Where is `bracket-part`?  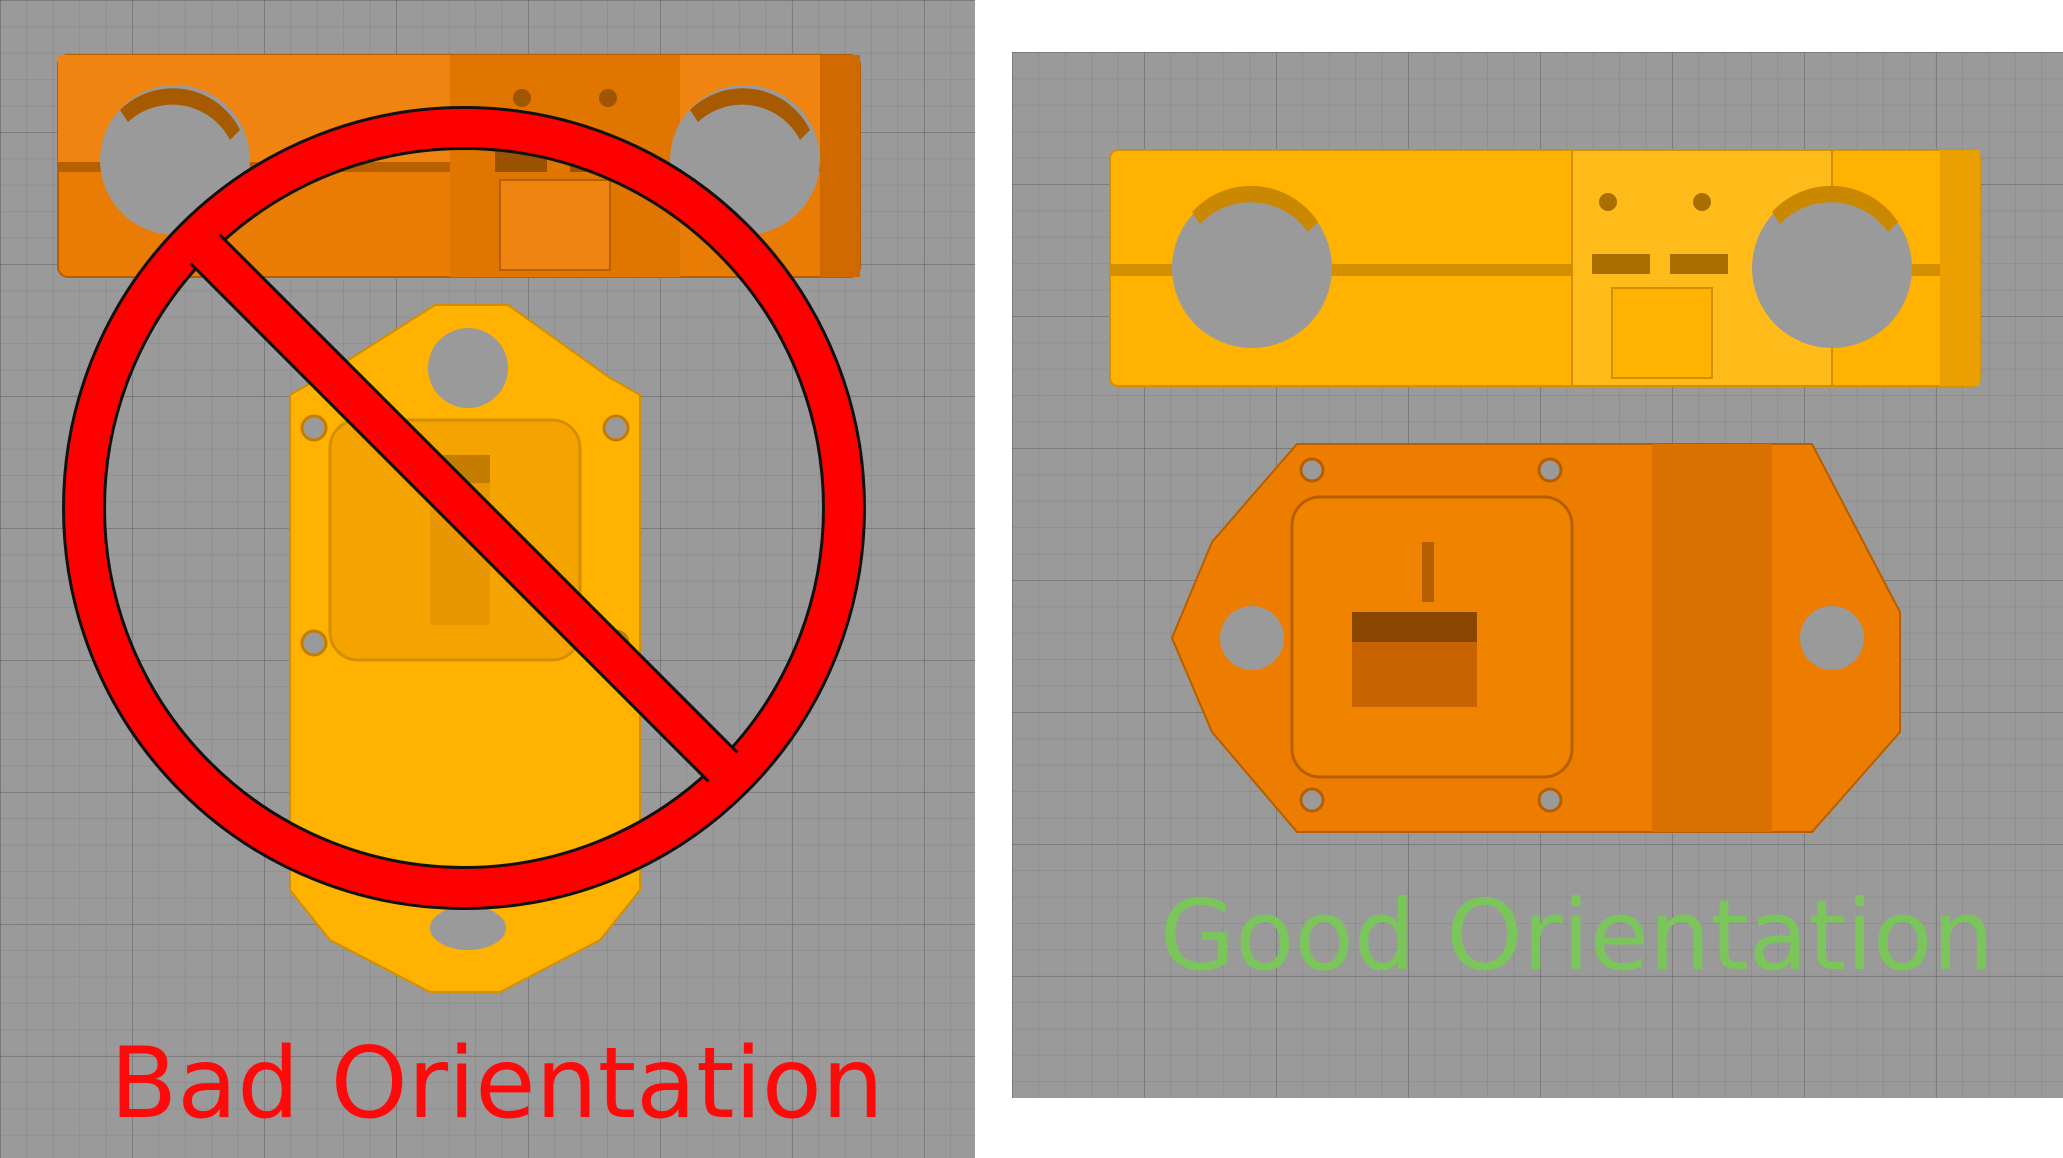 bracket-part is located at coordinates (1535, 638).